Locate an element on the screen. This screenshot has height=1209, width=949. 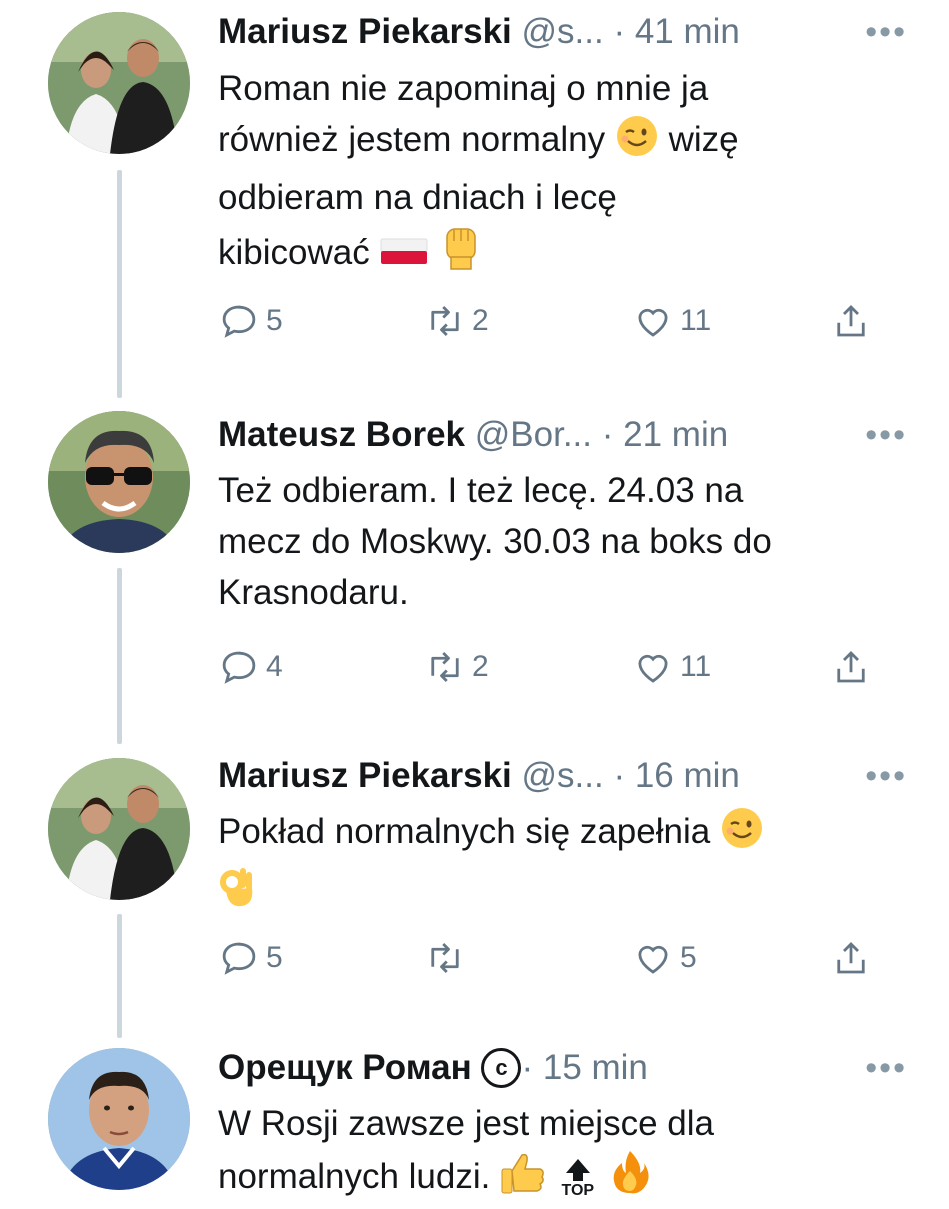
tweet-text-line: również jestem normalny wizę is located at coordinates (568, 143).